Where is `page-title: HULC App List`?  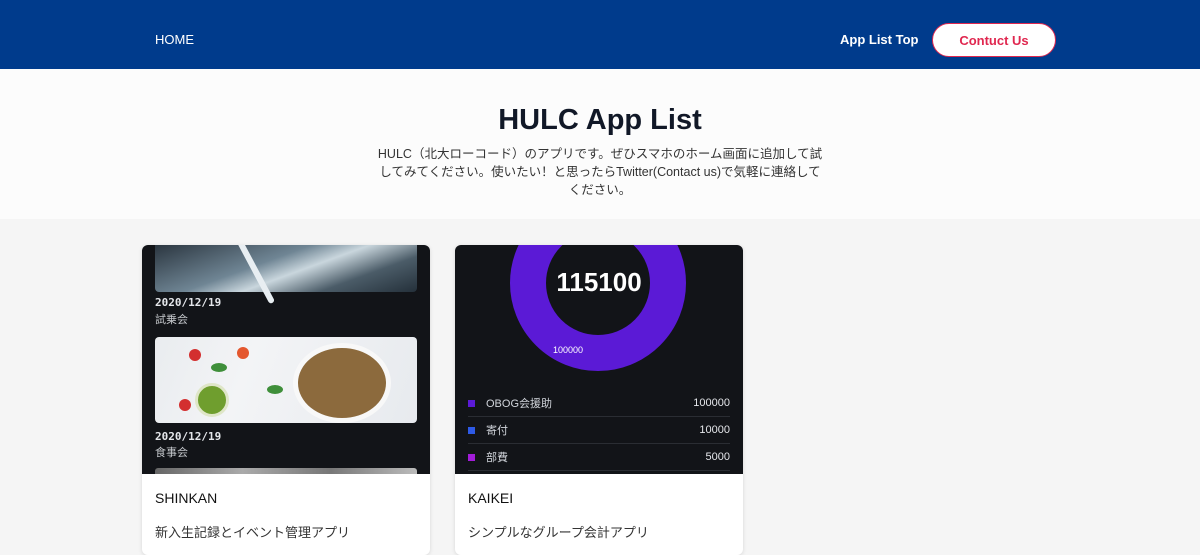
page-title: HULC App List is located at coordinates (600, 120).